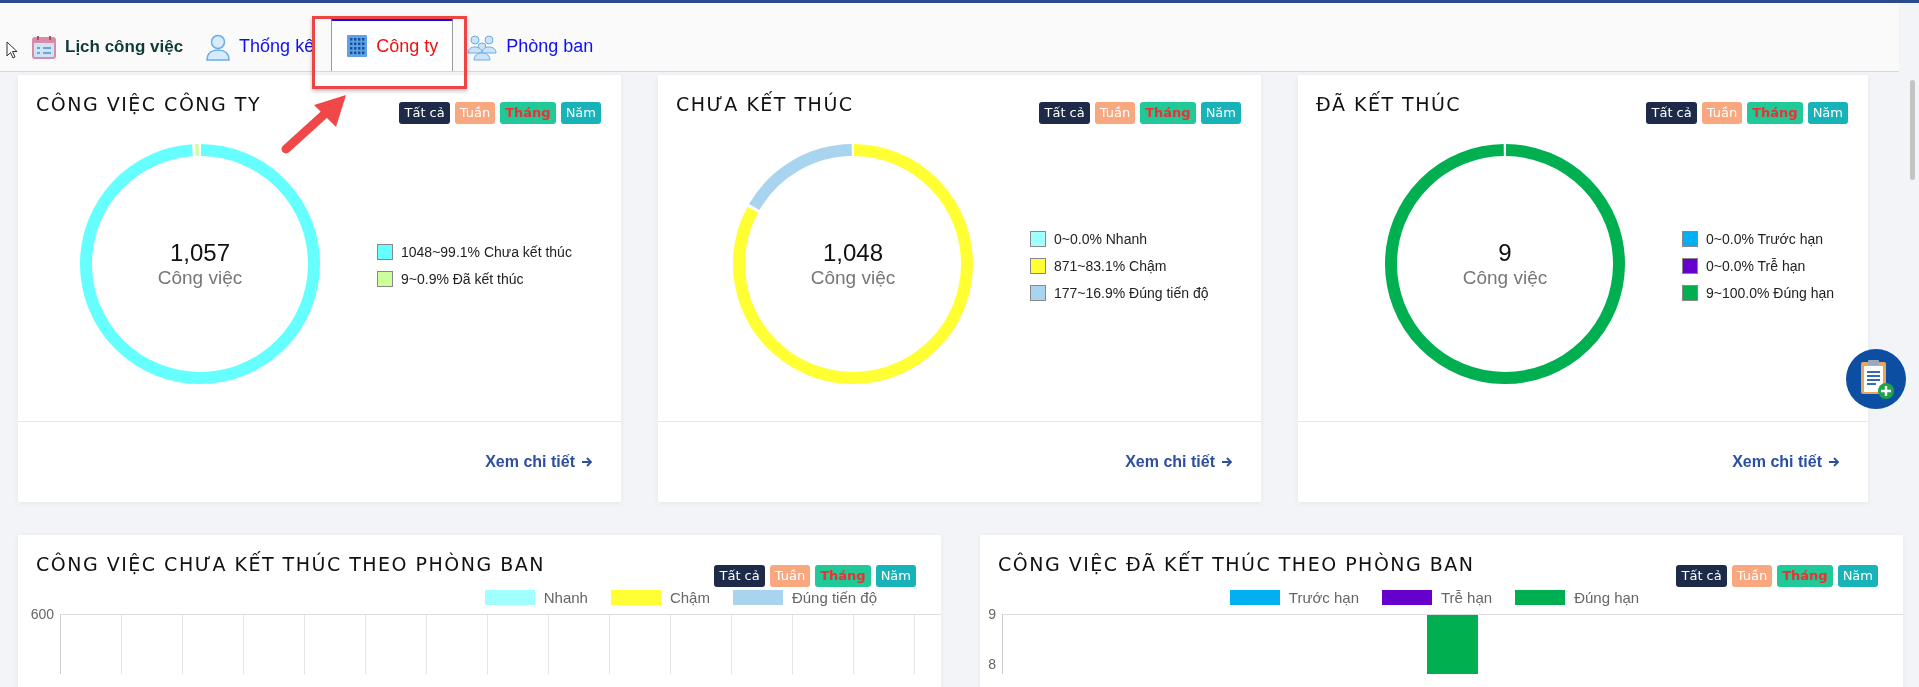 The width and height of the screenshot is (1919, 687). What do you see at coordinates (44, 46) in the screenshot?
I see `calendar-icon` at bounding box center [44, 46].